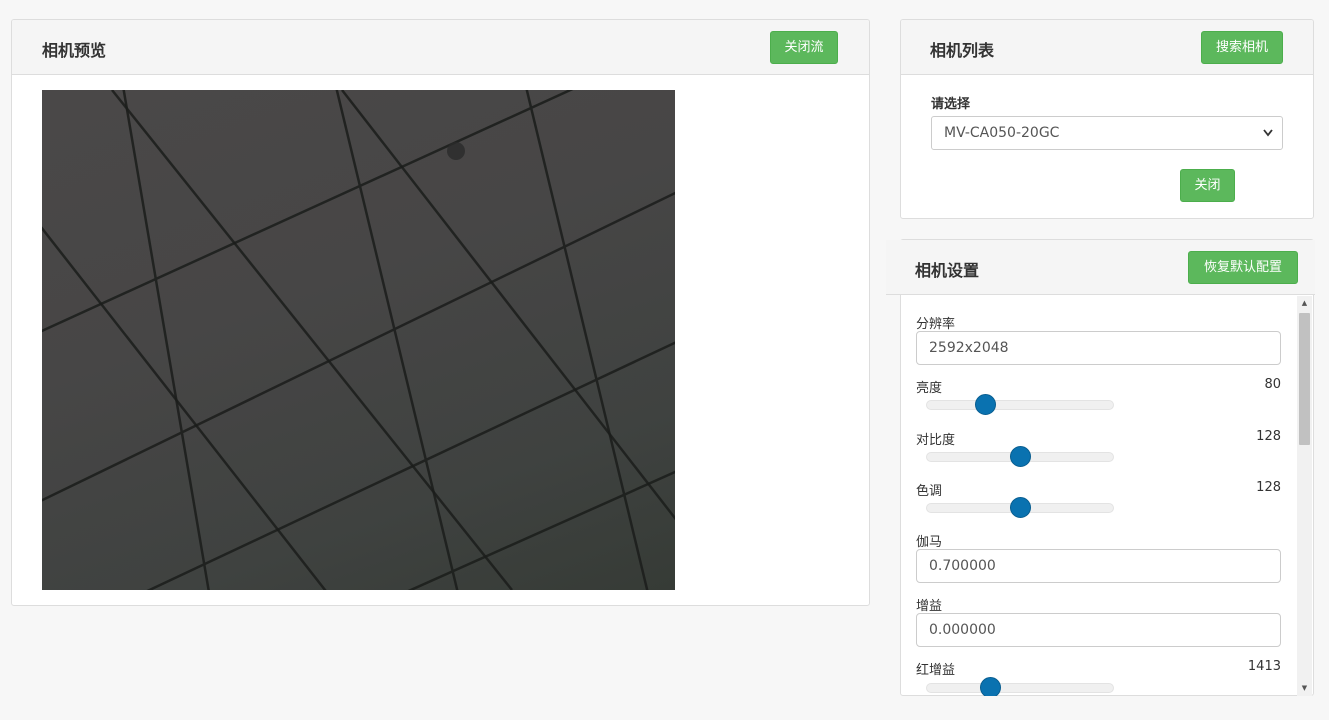 The height and width of the screenshot is (720, 1329). I want to click on restore-defaults-button: 恢复默认配置, so click(1243, 267).